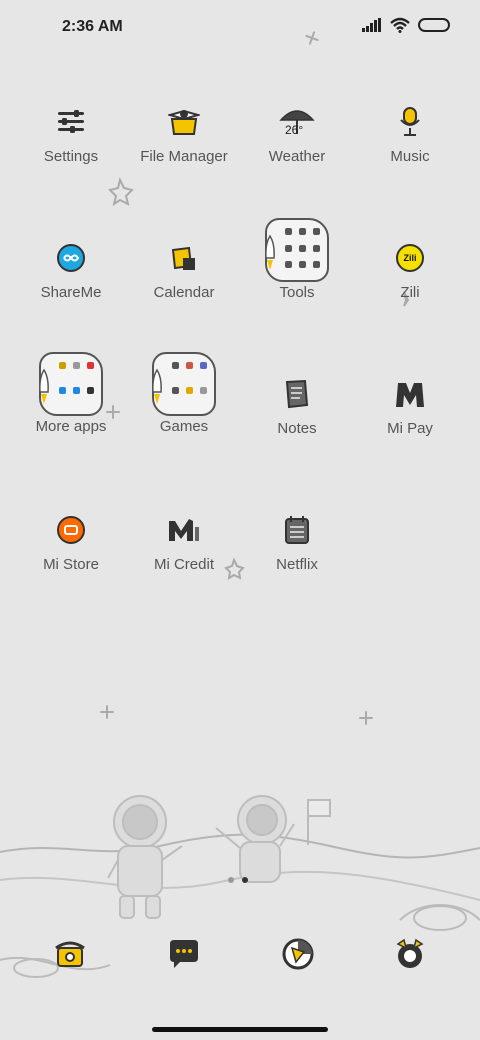  What do you see at coordinates (297, 156) in the screenshot?
I see `app-label: Weather` at bounding box center [297, 156].